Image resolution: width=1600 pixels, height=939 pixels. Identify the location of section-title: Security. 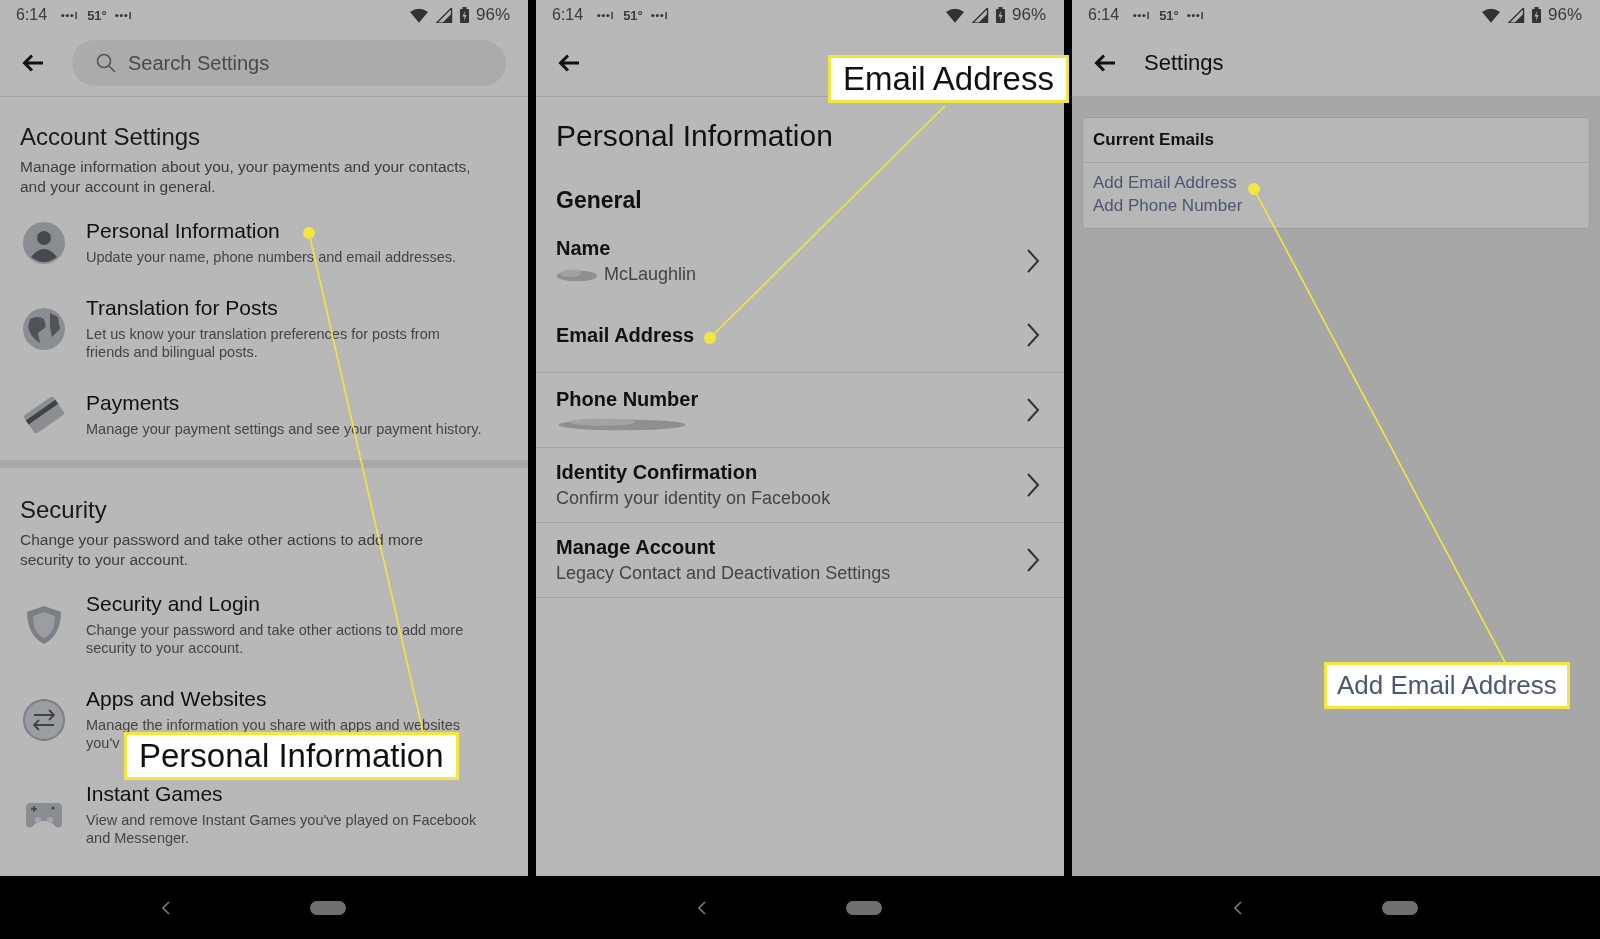
(64, 510).